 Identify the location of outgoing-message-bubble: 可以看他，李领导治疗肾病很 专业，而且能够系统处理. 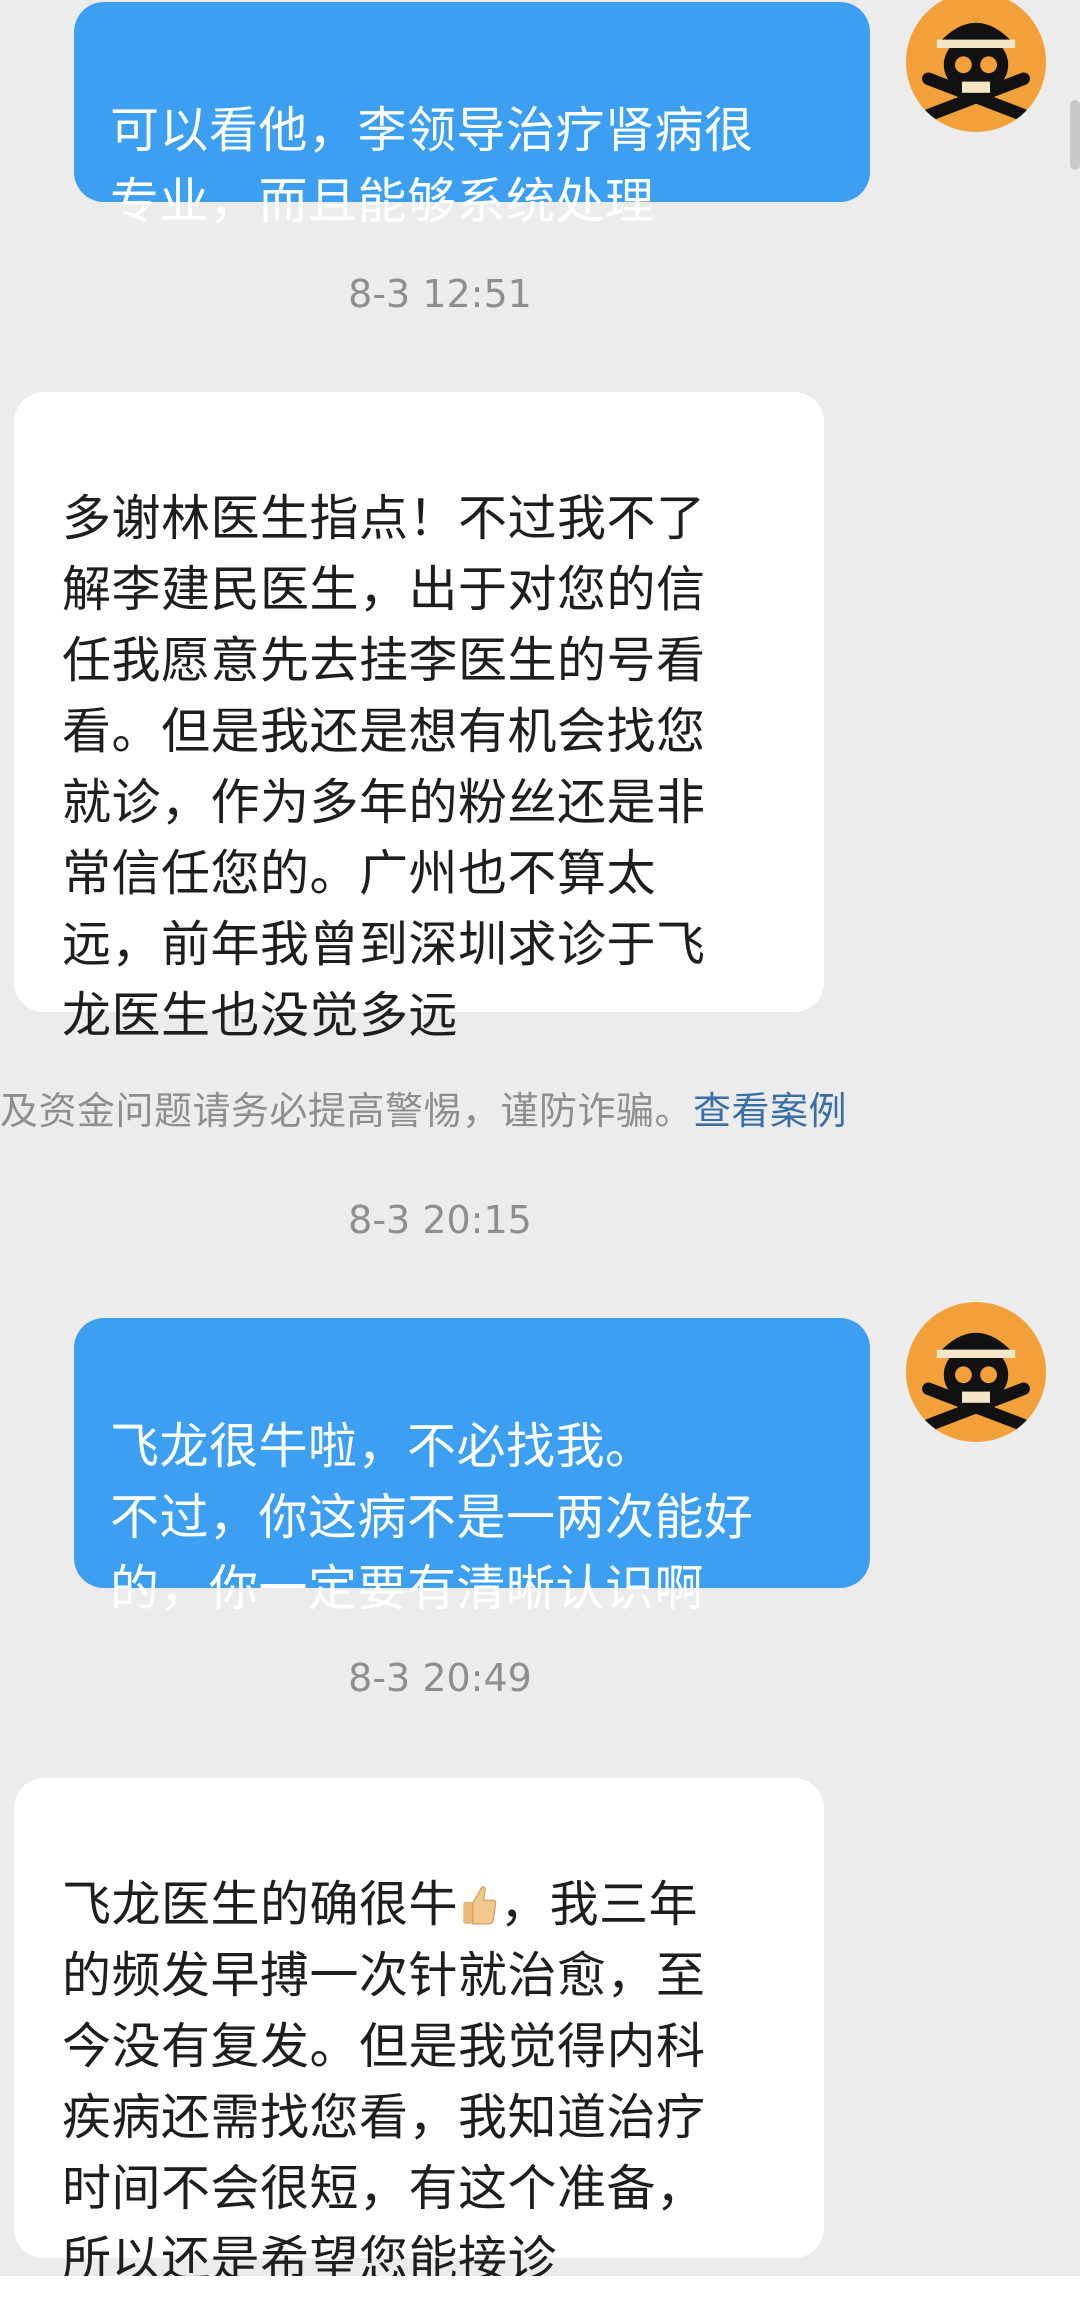
(472, 116).